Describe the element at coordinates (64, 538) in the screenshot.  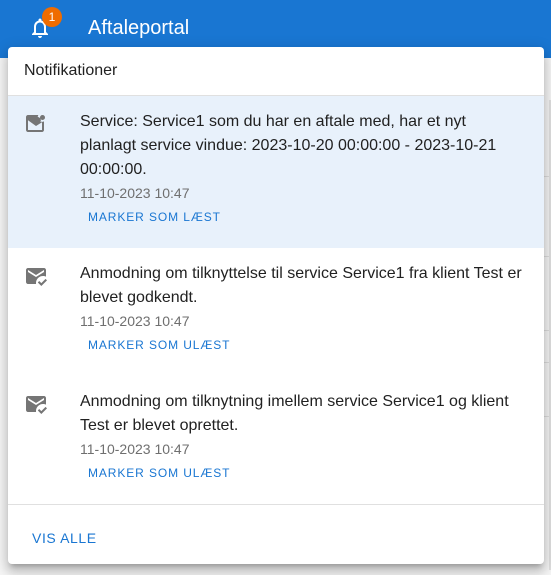
I see `view-all-button: VIS ALLE` at that location.